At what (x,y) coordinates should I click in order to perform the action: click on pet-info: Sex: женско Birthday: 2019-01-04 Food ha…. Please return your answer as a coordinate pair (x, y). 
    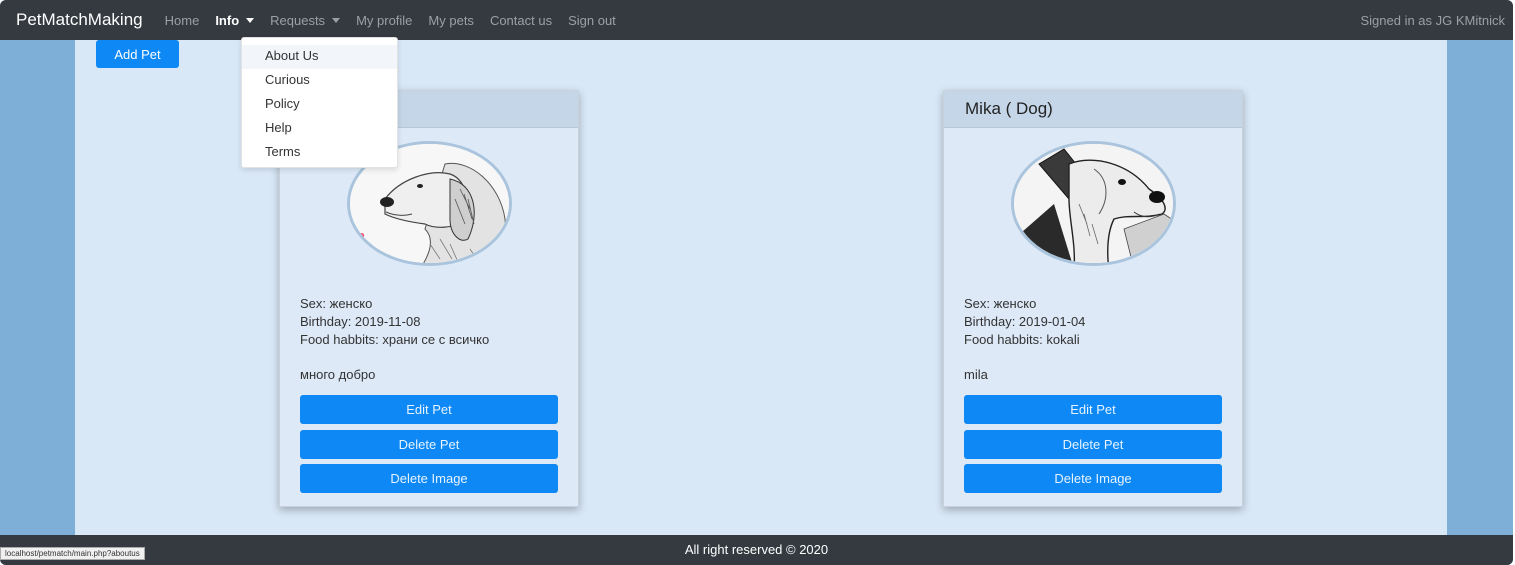
    Looking at the image, I should click on (1024, 322).